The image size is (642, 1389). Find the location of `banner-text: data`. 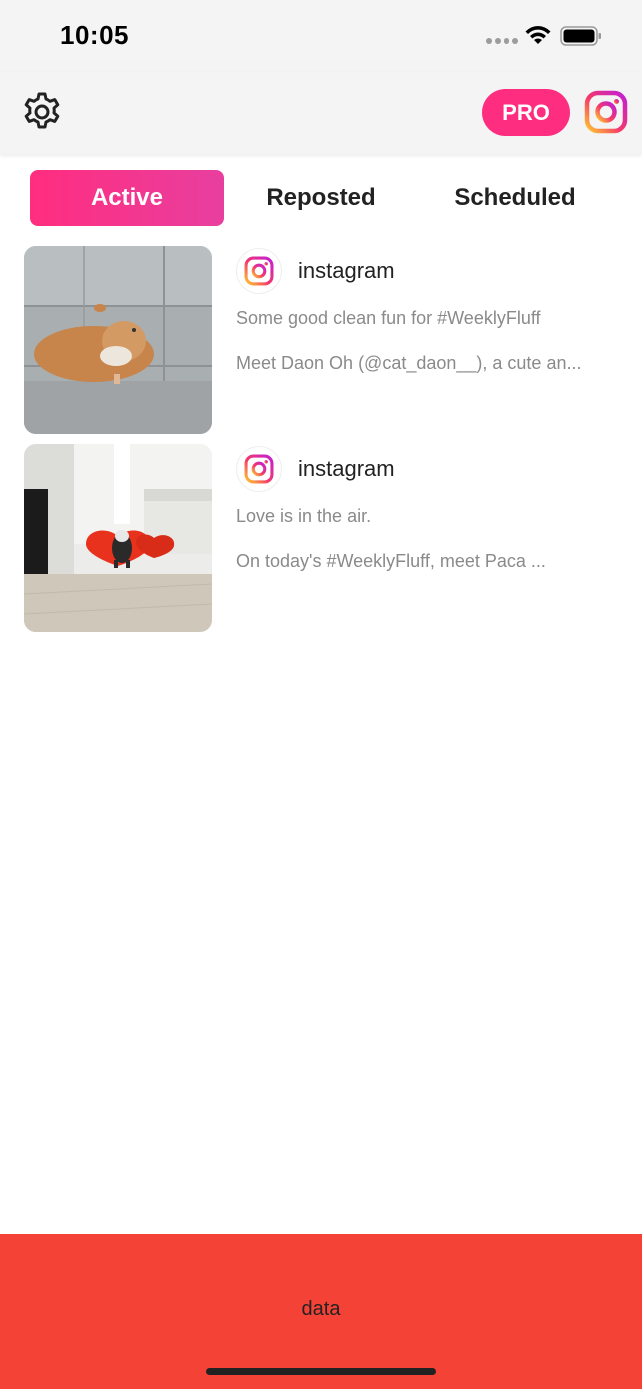

banner-text: data is located at coordinates (321, 1309).